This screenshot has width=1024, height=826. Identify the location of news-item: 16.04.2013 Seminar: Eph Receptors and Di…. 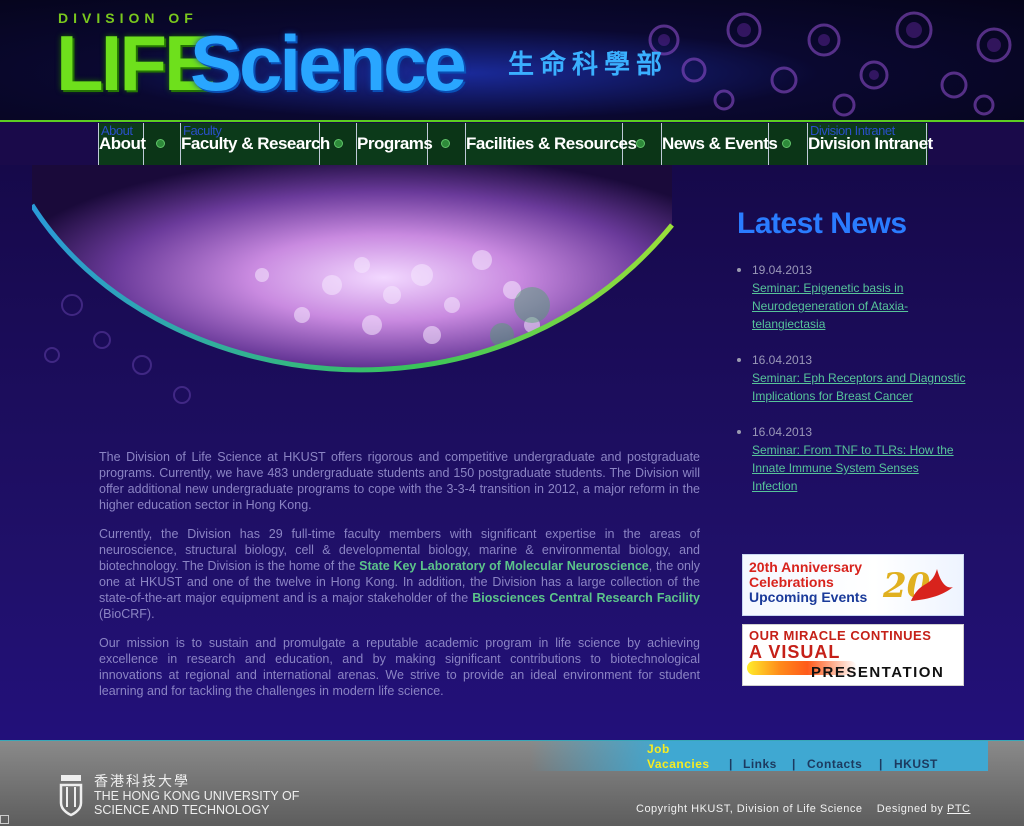
(852, 378).